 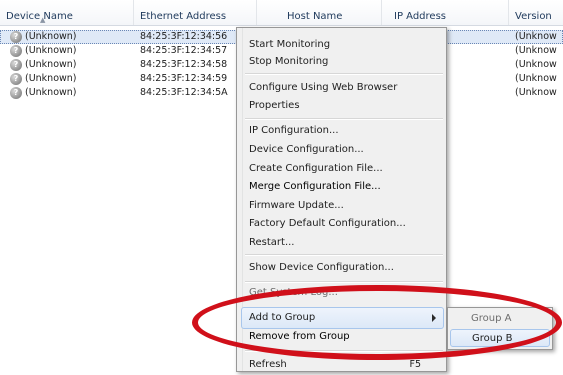 What do you see at coordinates (274, 106) in the screenshot?
I see `menu-item-properties: Properties` at bounding box center [274, 106].